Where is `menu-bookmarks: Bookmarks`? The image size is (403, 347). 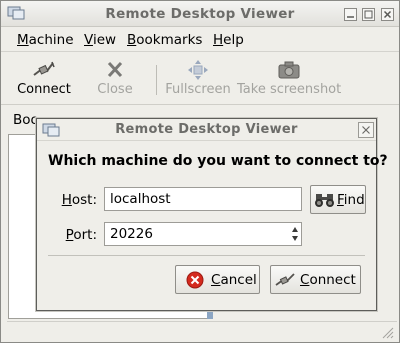
menu-bookmarks: Bookmarks is located at coordinates (164, 40).